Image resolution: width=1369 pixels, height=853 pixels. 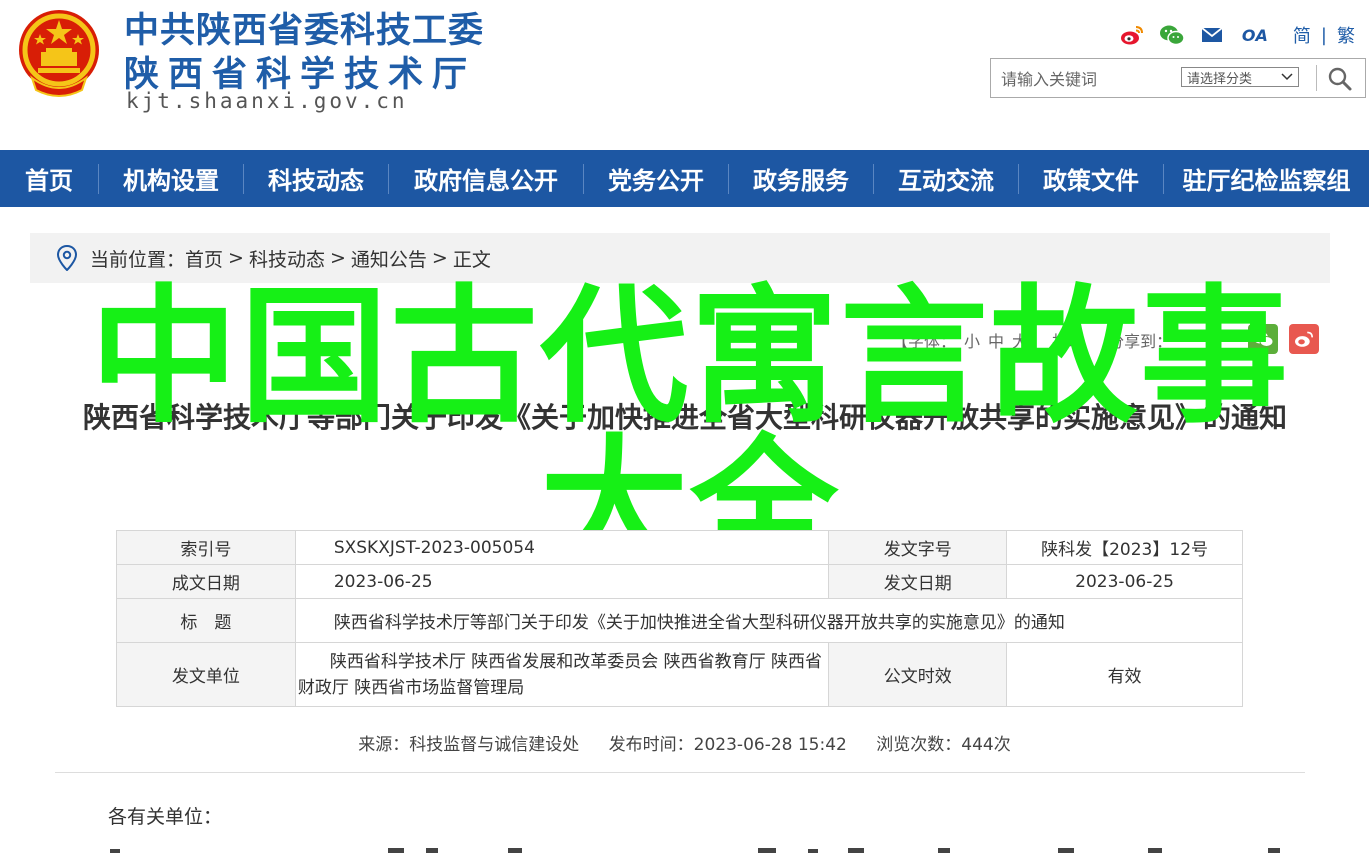 I want to click on created-date-label: 成文日期, so click(x=206, y=581).